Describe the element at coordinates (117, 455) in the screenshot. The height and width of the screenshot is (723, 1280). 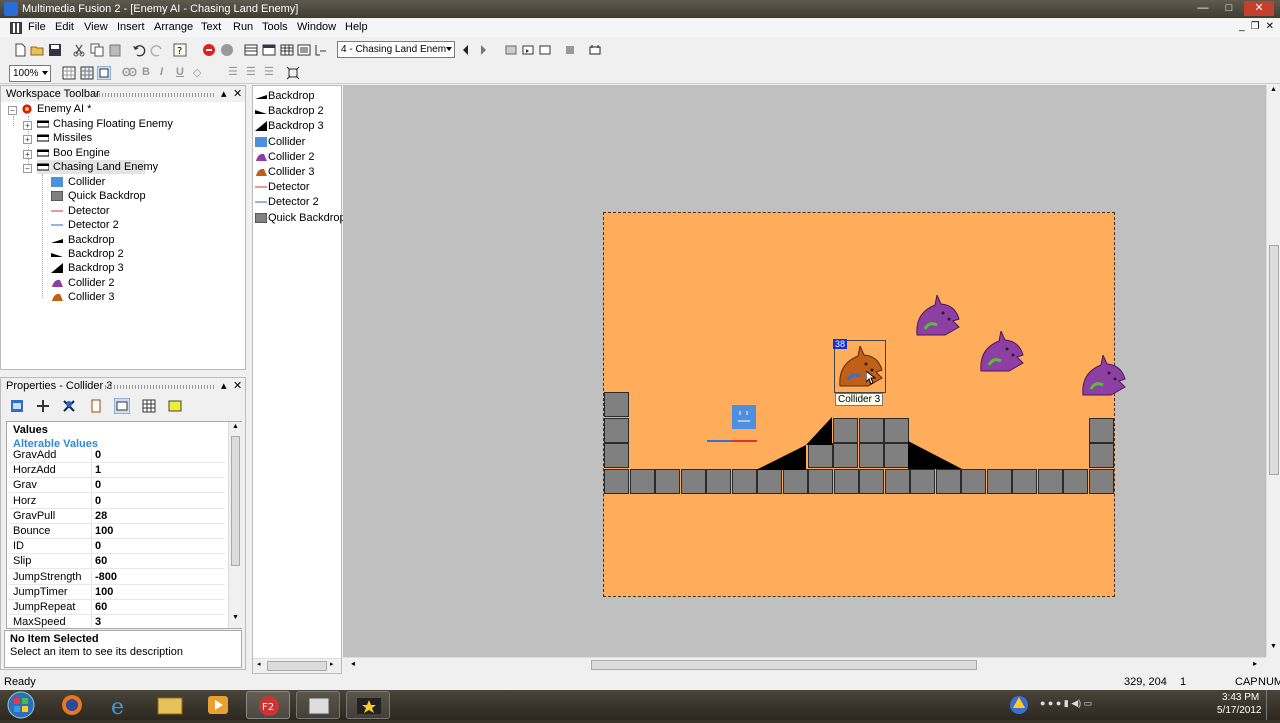
I see `property-row: GravAdd 0` at that location.